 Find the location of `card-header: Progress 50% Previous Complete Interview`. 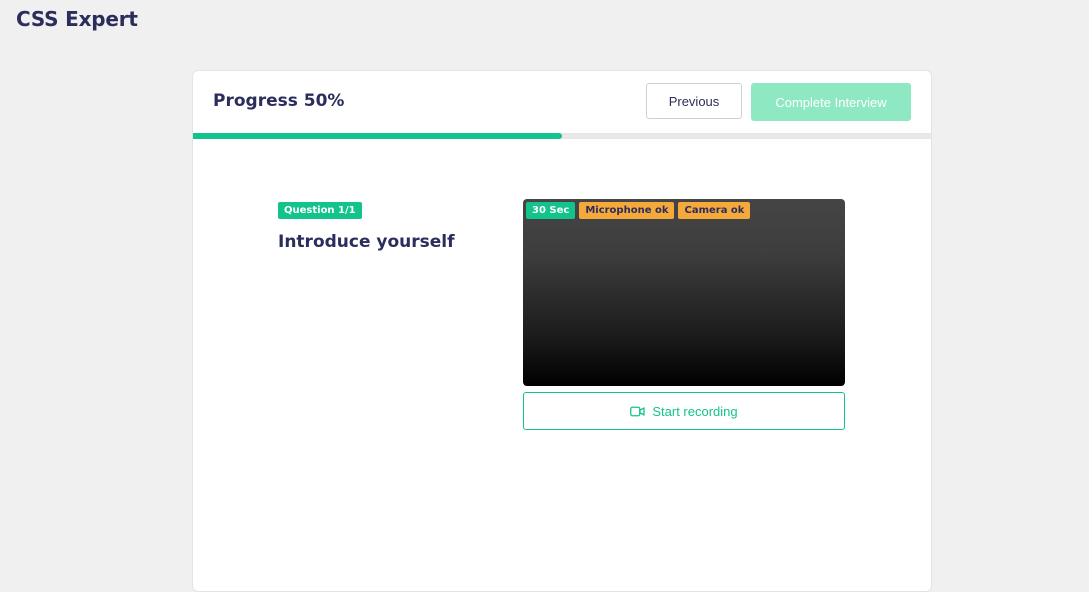

card-header: Progress 50% Previous Complete Interview is located at coordinates (562, 102).